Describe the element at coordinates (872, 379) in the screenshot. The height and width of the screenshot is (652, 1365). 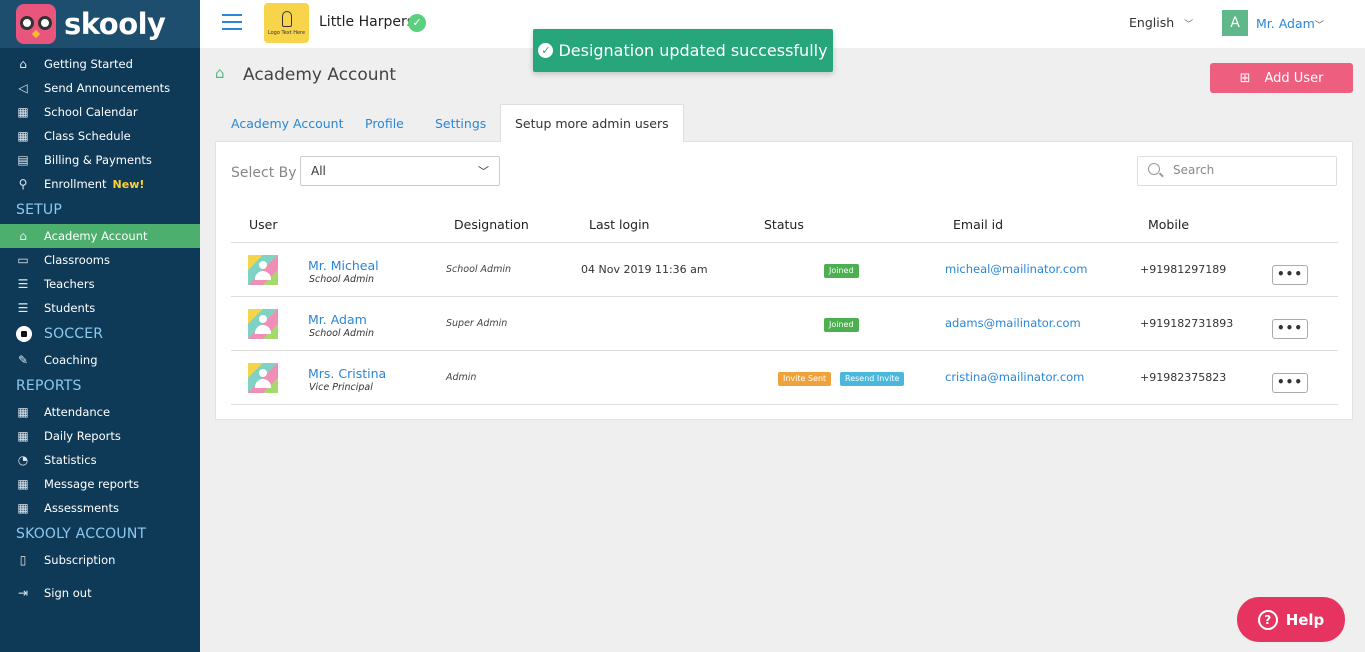
I see `resend-invite-button: Resend Invite` at that location.